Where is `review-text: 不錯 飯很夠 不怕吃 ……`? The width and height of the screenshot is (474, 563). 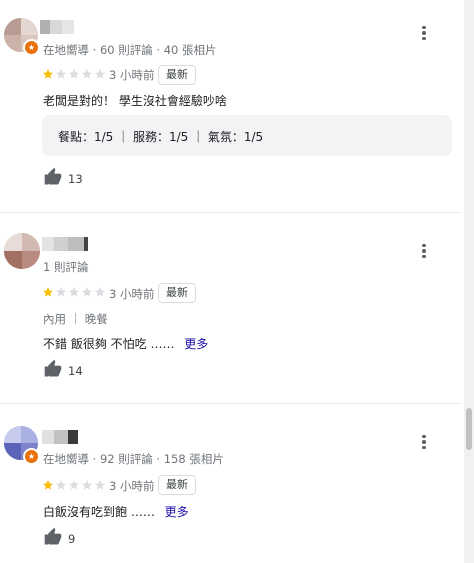
review-text: 不錯 飯很夠 不怕吃 …… is located at coordinates (109, 344).